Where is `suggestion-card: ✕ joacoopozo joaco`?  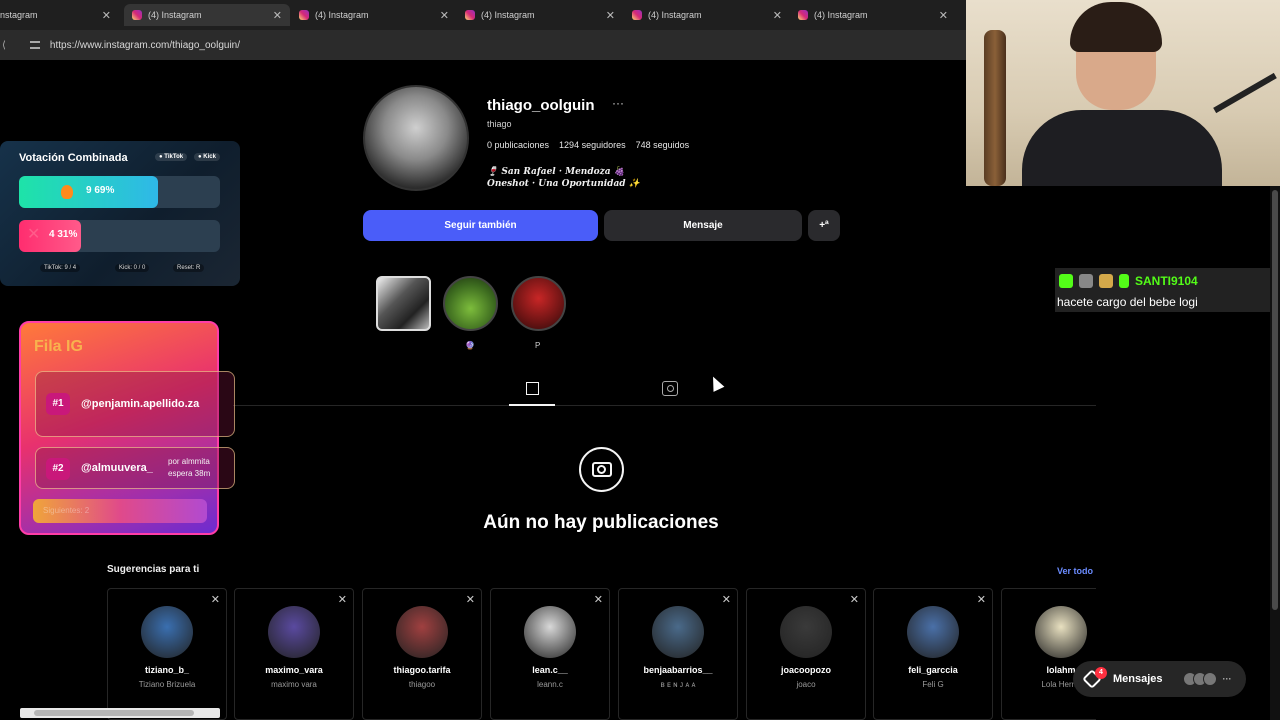
suggestion-card: ✕ joacoopozo joaco is located at coordinates (806, 654).